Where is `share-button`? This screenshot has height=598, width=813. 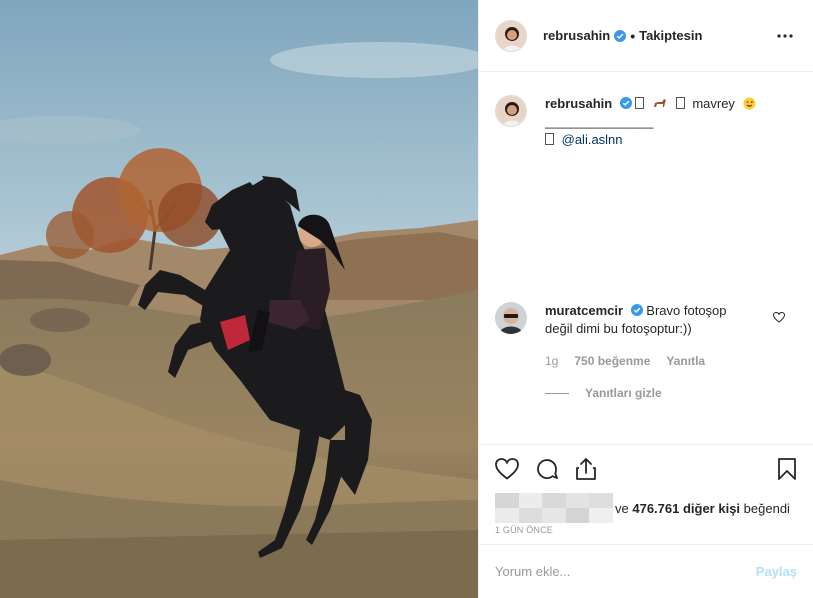
share-button is located at coordinates (595, 469).